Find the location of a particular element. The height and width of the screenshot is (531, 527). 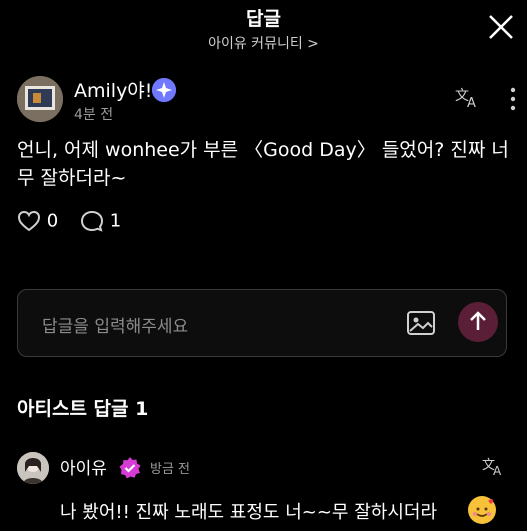

arrow-up-icon is located at coordinates (478, 320).